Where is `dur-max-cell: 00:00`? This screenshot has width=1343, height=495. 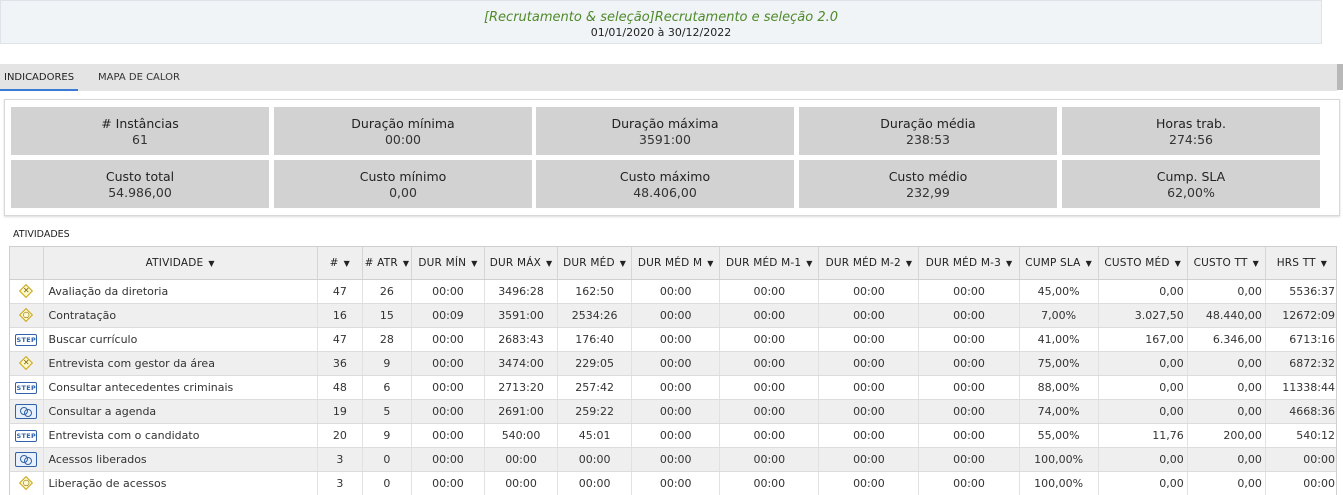 dur-max-cell: 00:00 is located at coordinates (521, 483).